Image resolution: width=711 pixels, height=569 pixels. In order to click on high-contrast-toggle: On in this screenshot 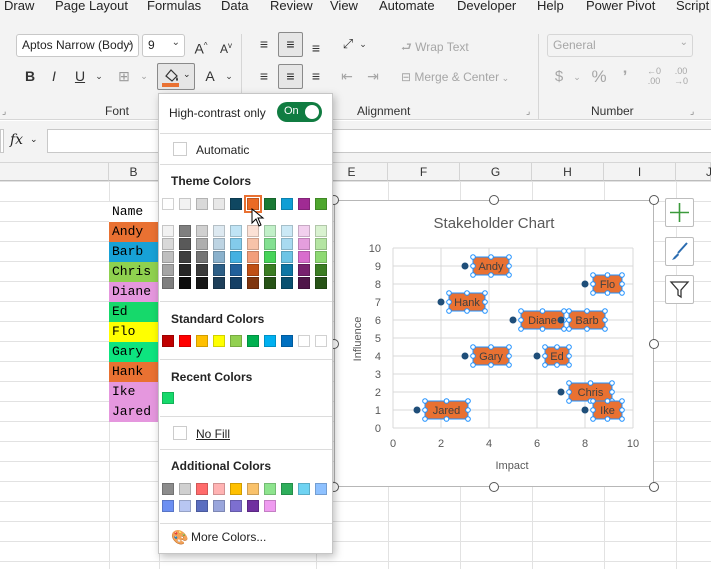, I will do `click(299, 112)`.